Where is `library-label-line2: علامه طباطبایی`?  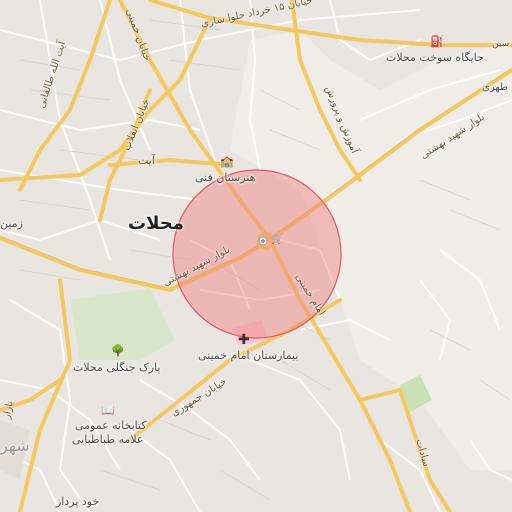 library-label-line2: علامه طباطبایی is located at coordinates (108, 440).